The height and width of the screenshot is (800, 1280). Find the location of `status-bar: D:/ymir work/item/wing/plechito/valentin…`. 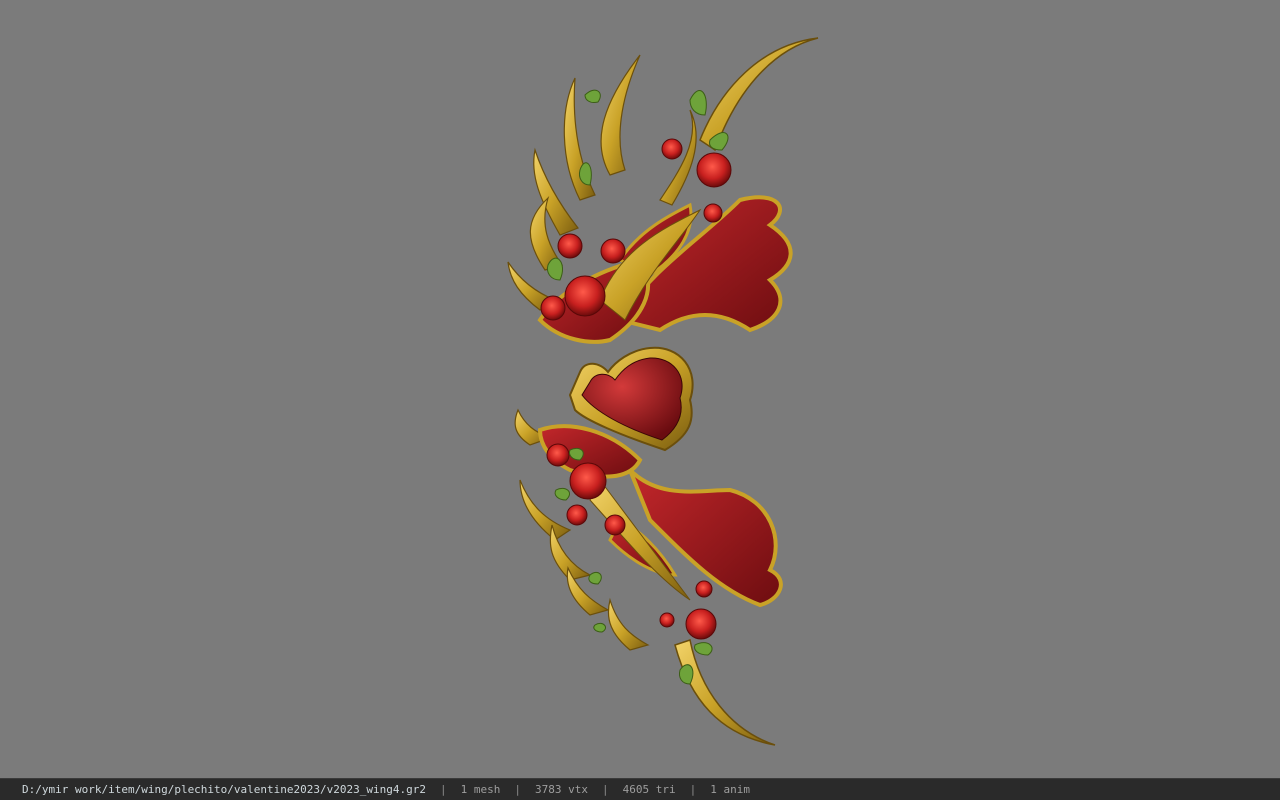

status-bar: D:/ymir work/item/wing/plechito/valentin… is located at coordinates (640, 789).